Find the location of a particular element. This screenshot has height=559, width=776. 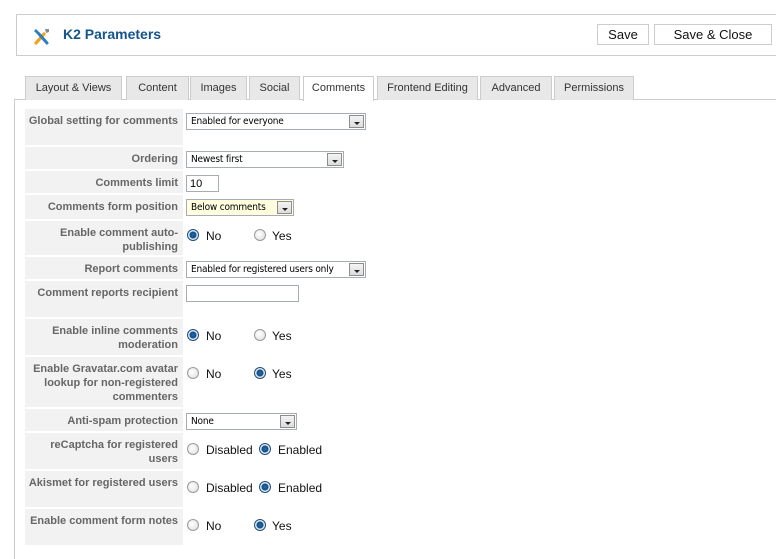

akismet-disabled-radio is located at coordinates (193, 487).